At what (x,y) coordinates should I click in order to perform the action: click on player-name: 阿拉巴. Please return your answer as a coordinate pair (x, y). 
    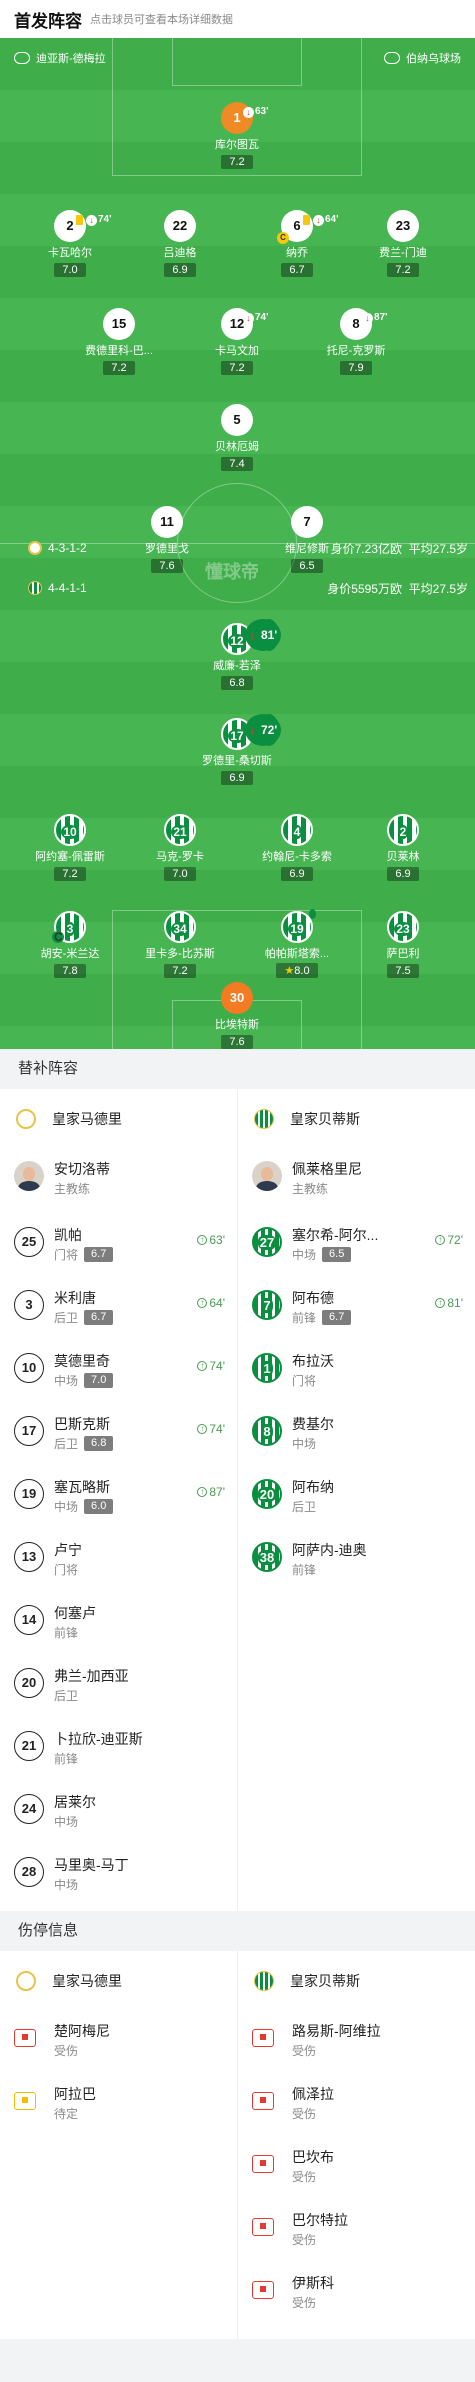
    Looking at the image, I should click on (75, 2094).